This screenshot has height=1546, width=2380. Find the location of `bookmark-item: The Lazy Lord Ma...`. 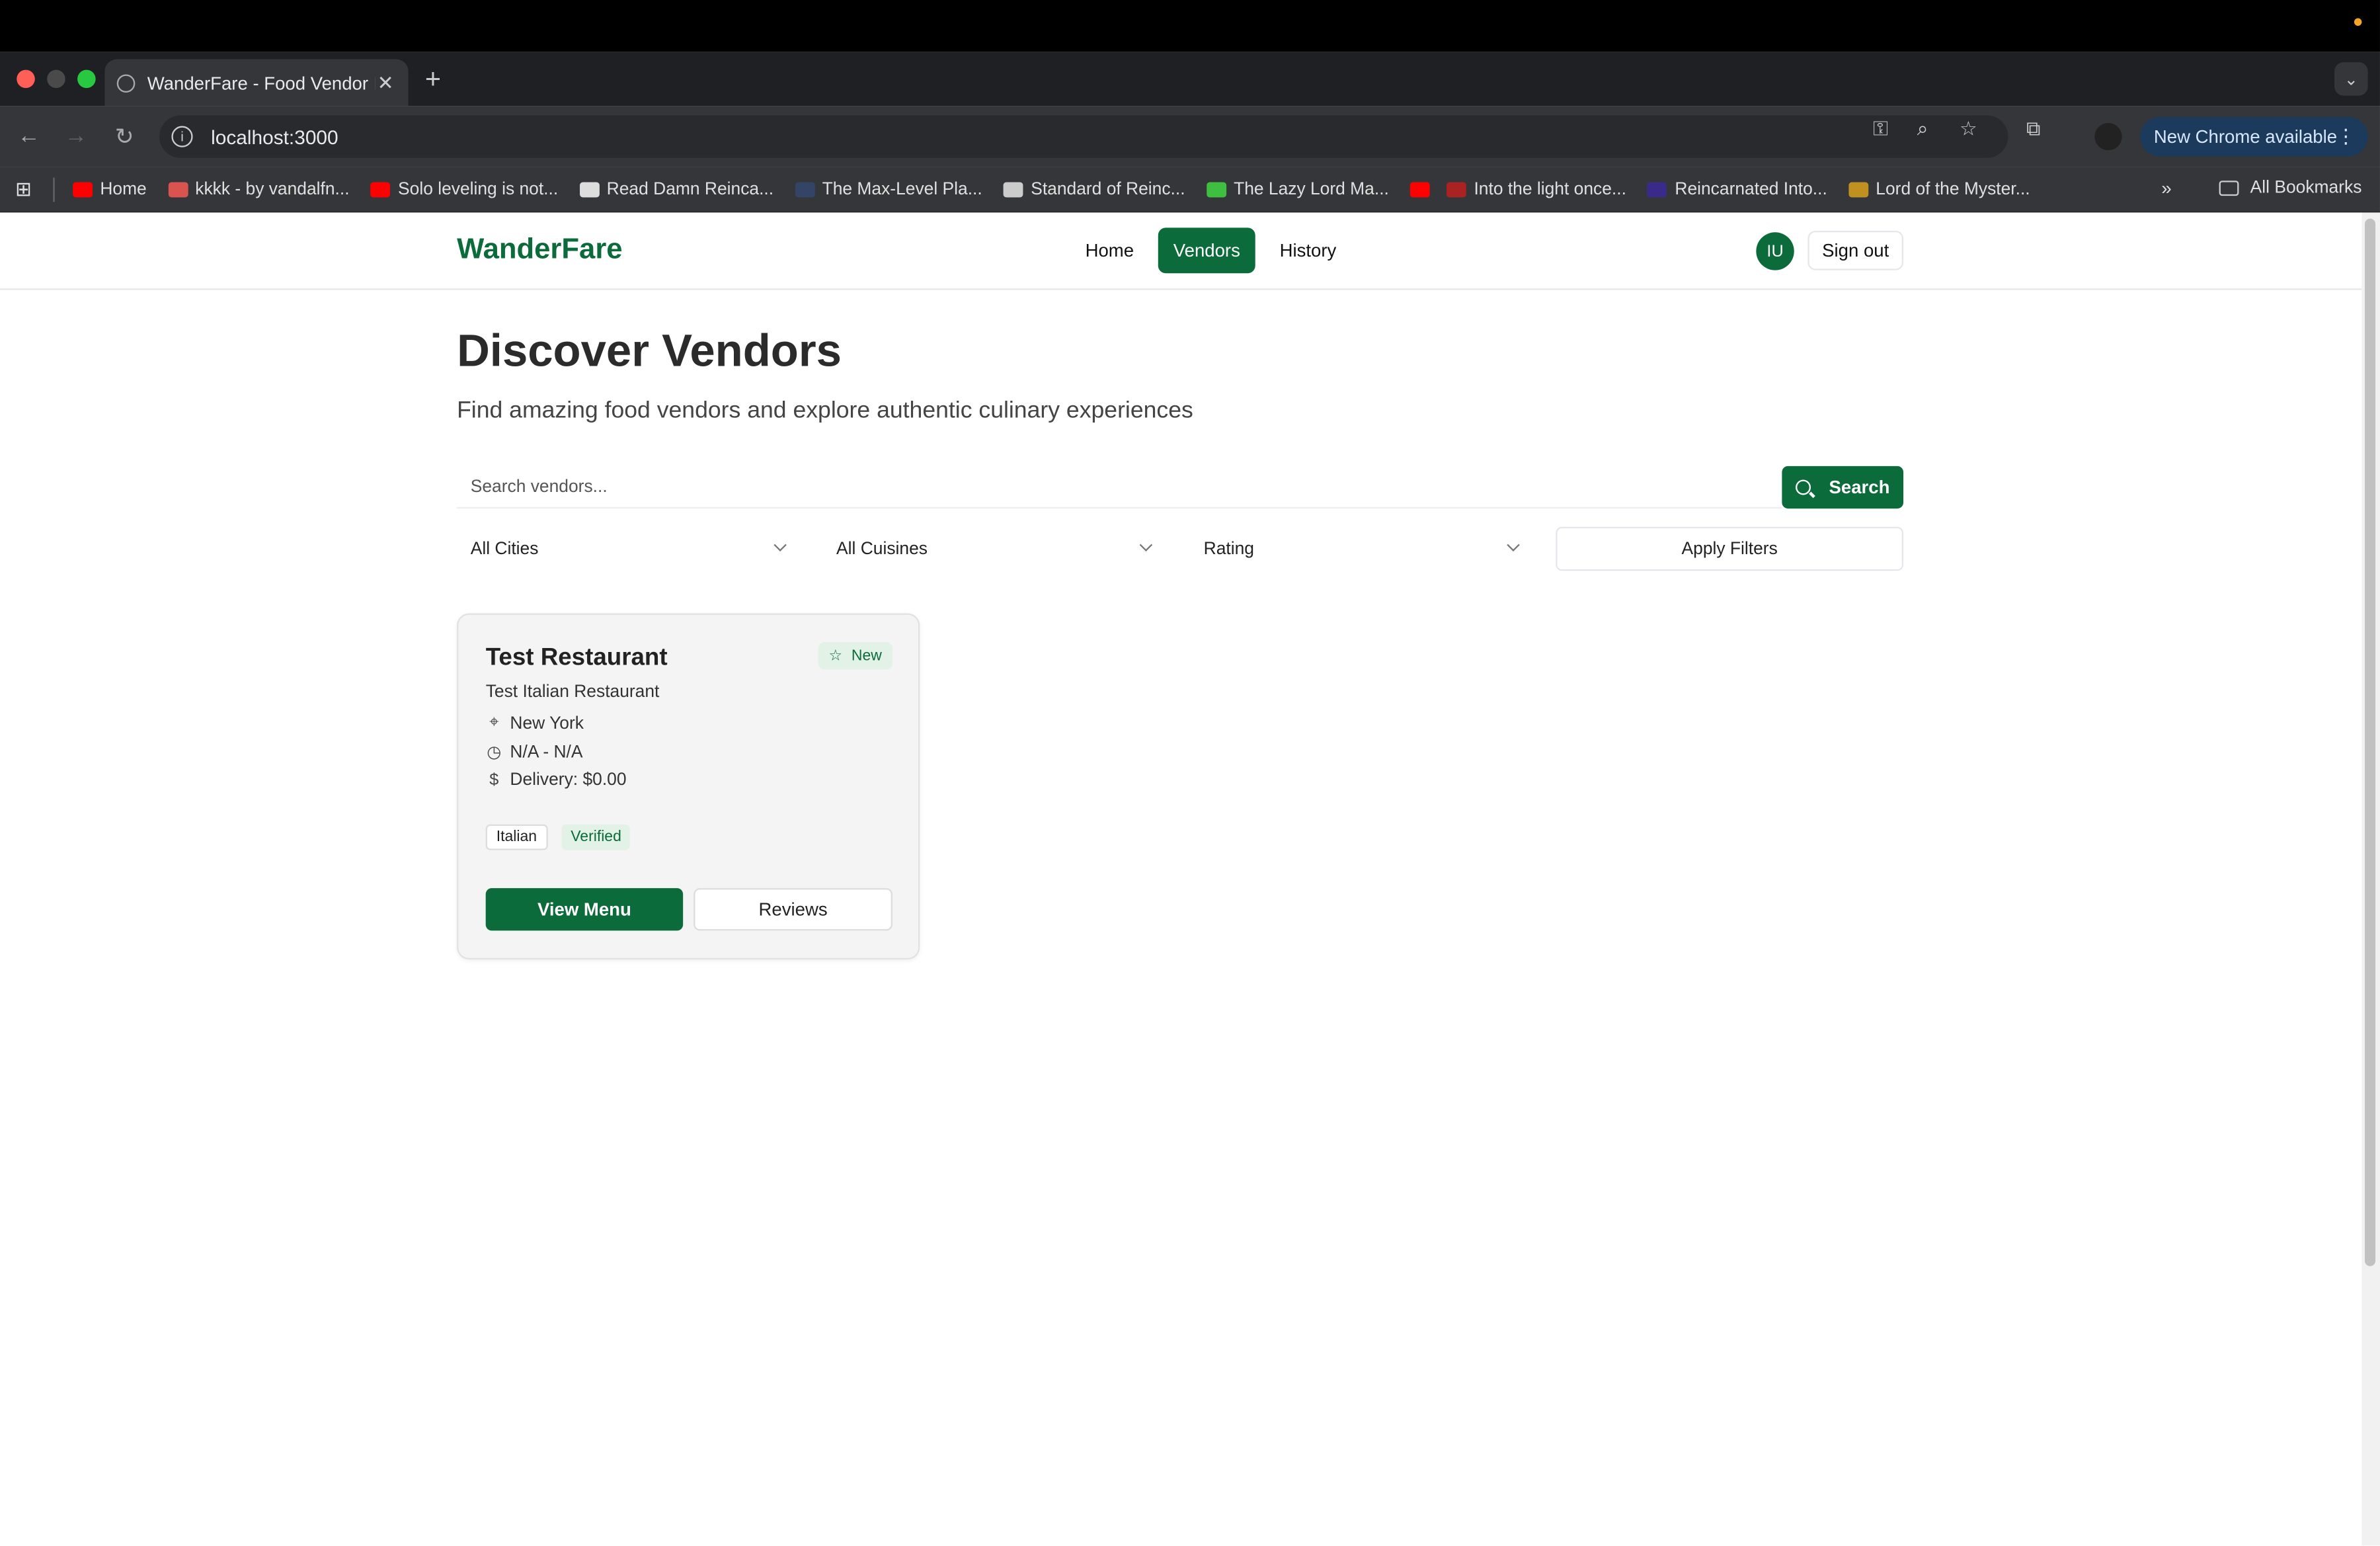

bookmark-item: The Lazy Lord Ma... is located at coordinates (1297, 189).